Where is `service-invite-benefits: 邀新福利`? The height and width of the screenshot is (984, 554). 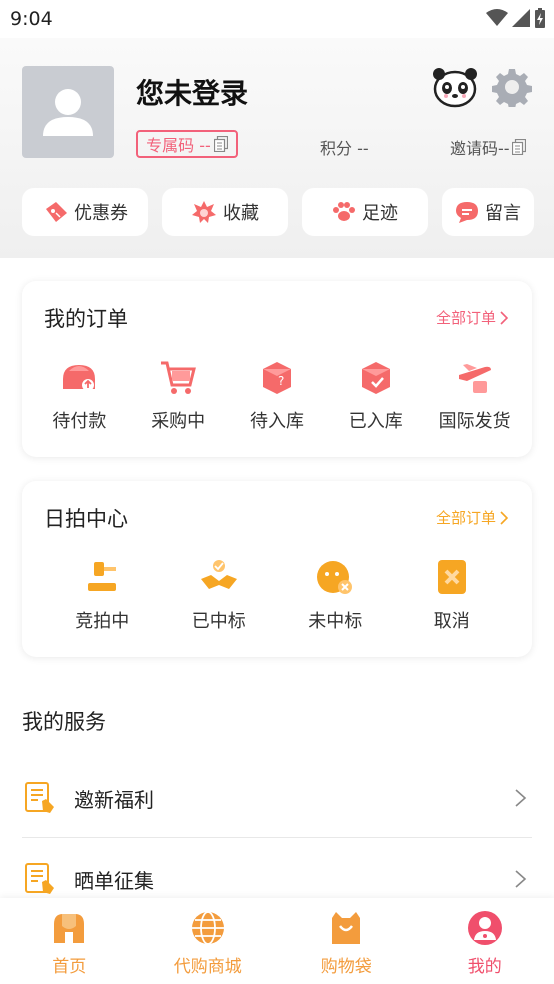 service-invite-benefits: 邀新福利 is located at coordinates (277, 798).